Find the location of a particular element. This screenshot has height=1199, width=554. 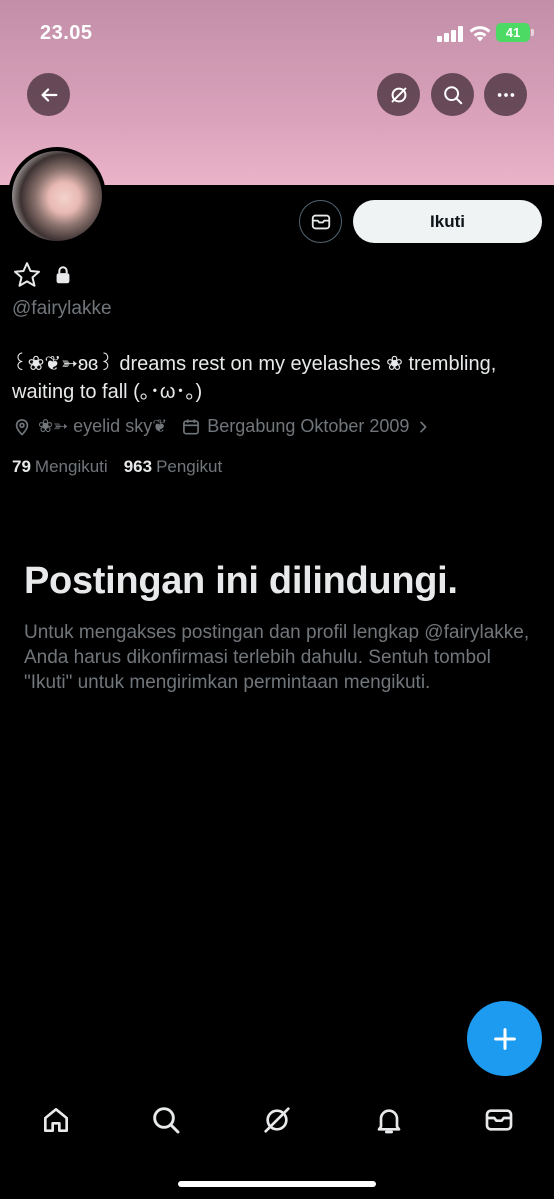

nav-grok is located at coordinates (277, 1120).